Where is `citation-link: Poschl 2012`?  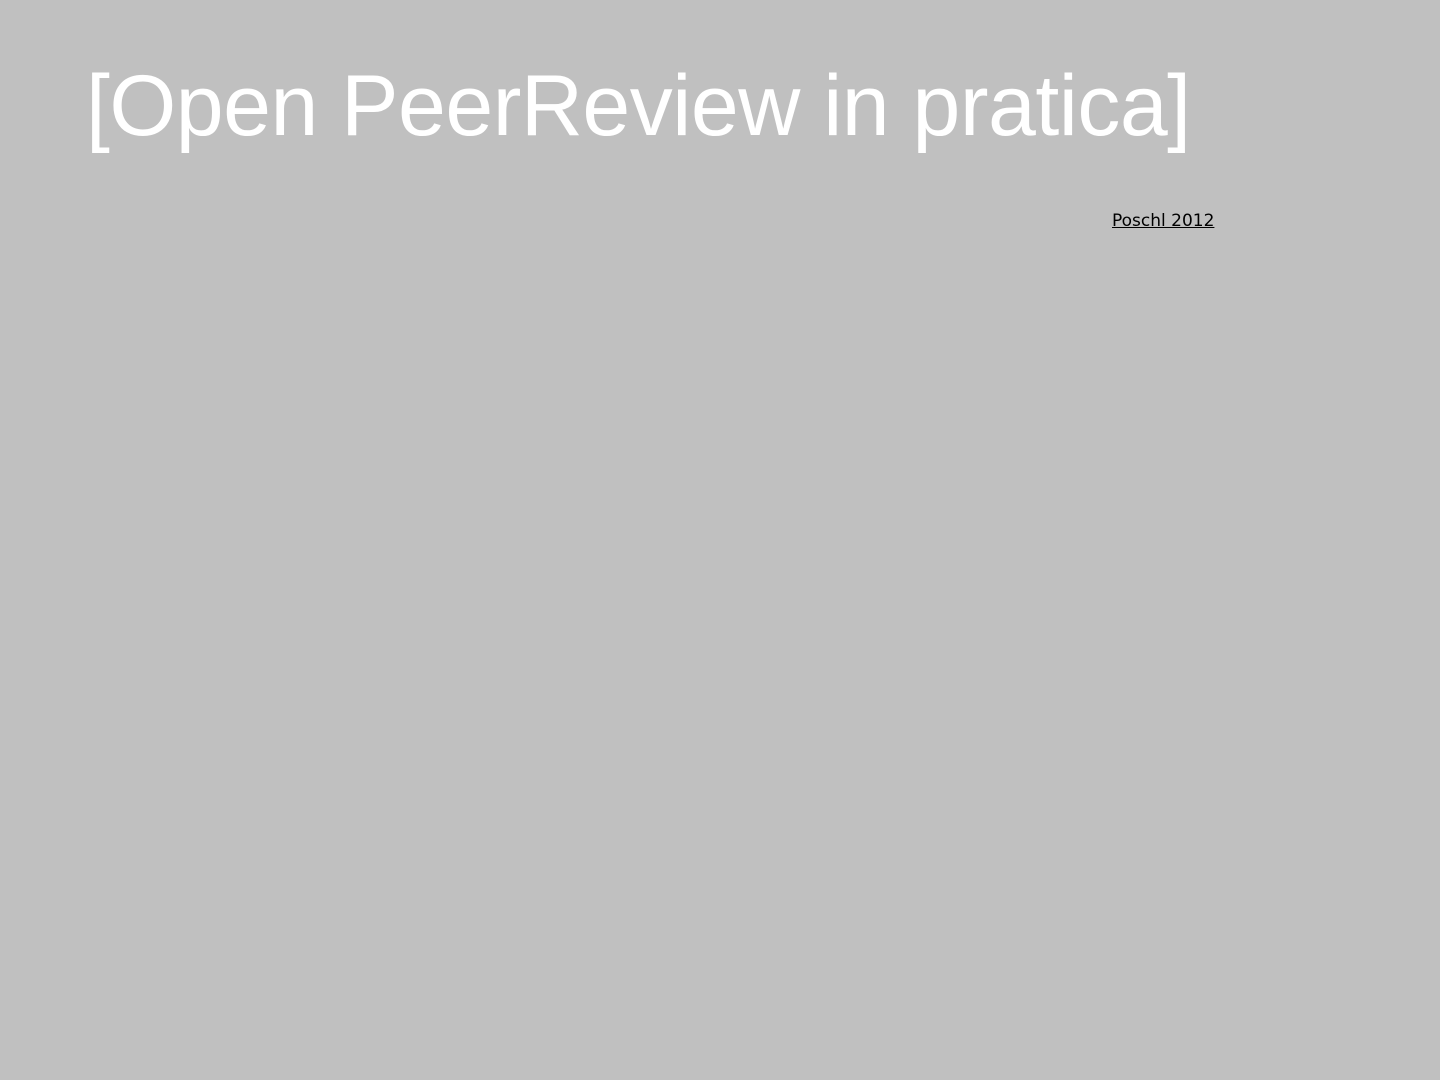
citation-link: Poschl 2012 is located at coordinates (1163, 221).